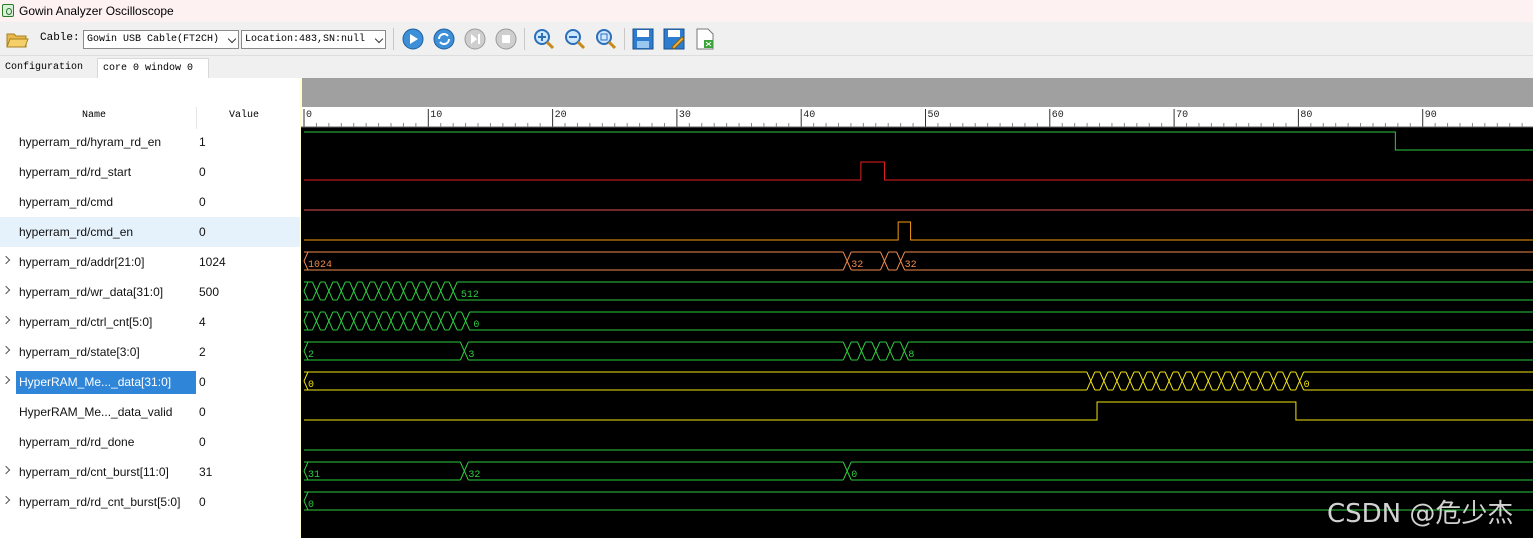 The image size is (1533, 538). I want to click on bus-value-label: 1024, so click(320, 265).